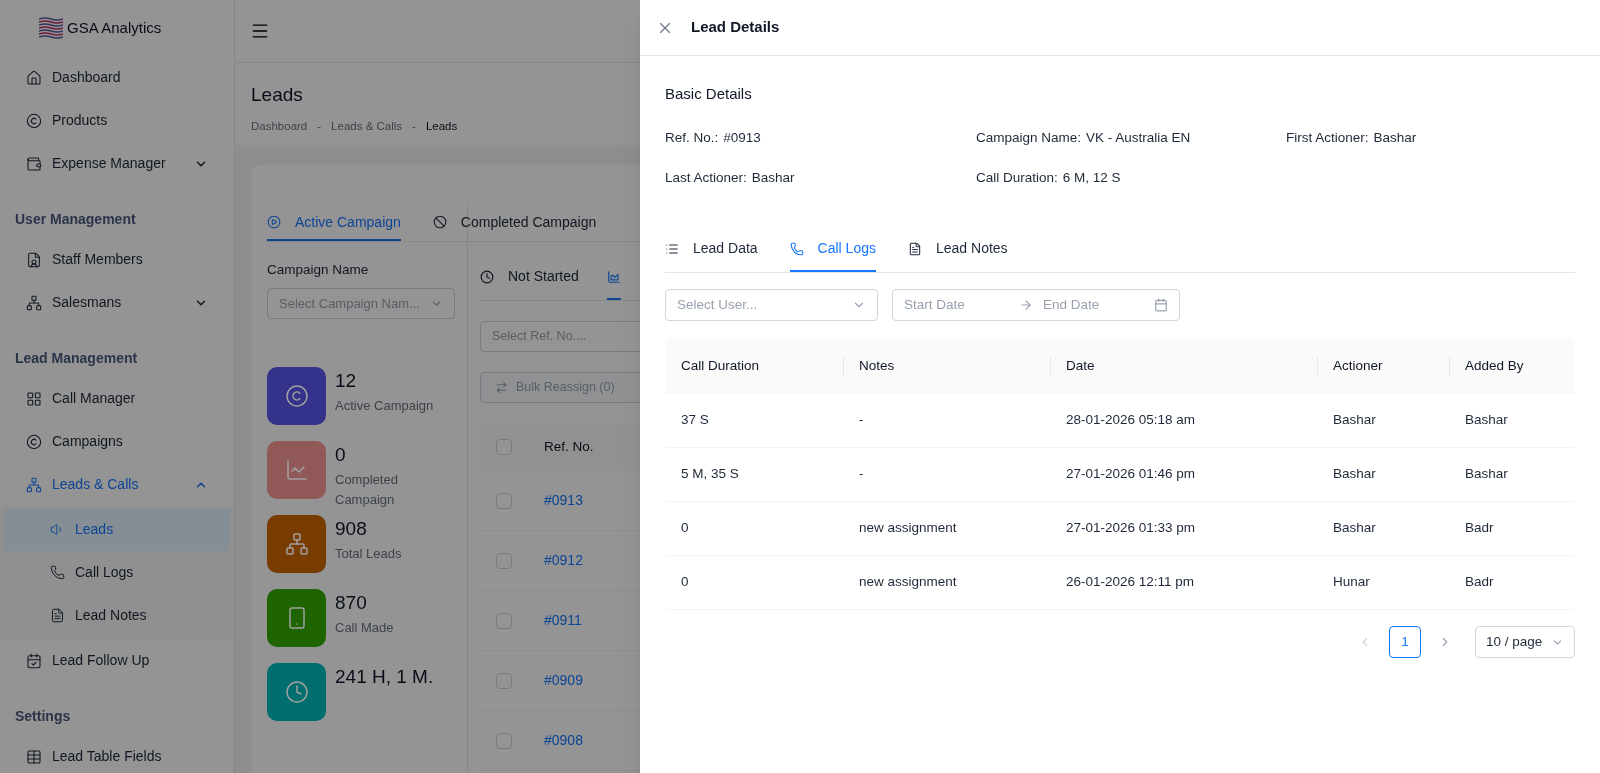 The height and width of the screenshot is (773, 1600). I want to click on submenu-item: Leads, so click(117, 529).